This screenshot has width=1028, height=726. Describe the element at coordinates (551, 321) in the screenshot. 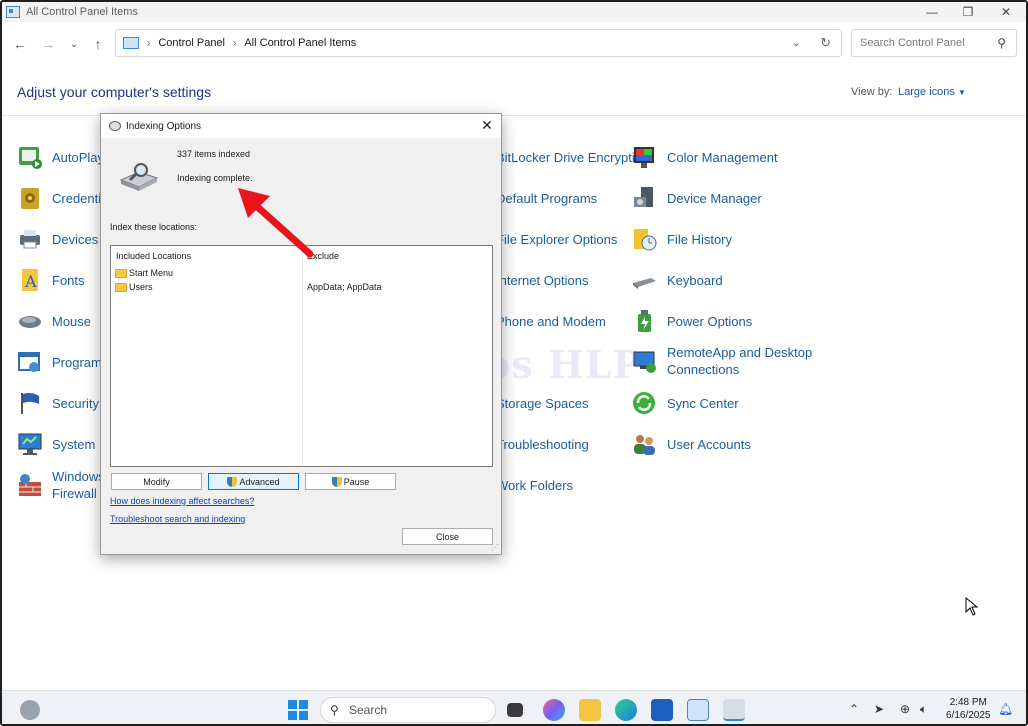

I see `item-label: Phone and Modem` at that location.